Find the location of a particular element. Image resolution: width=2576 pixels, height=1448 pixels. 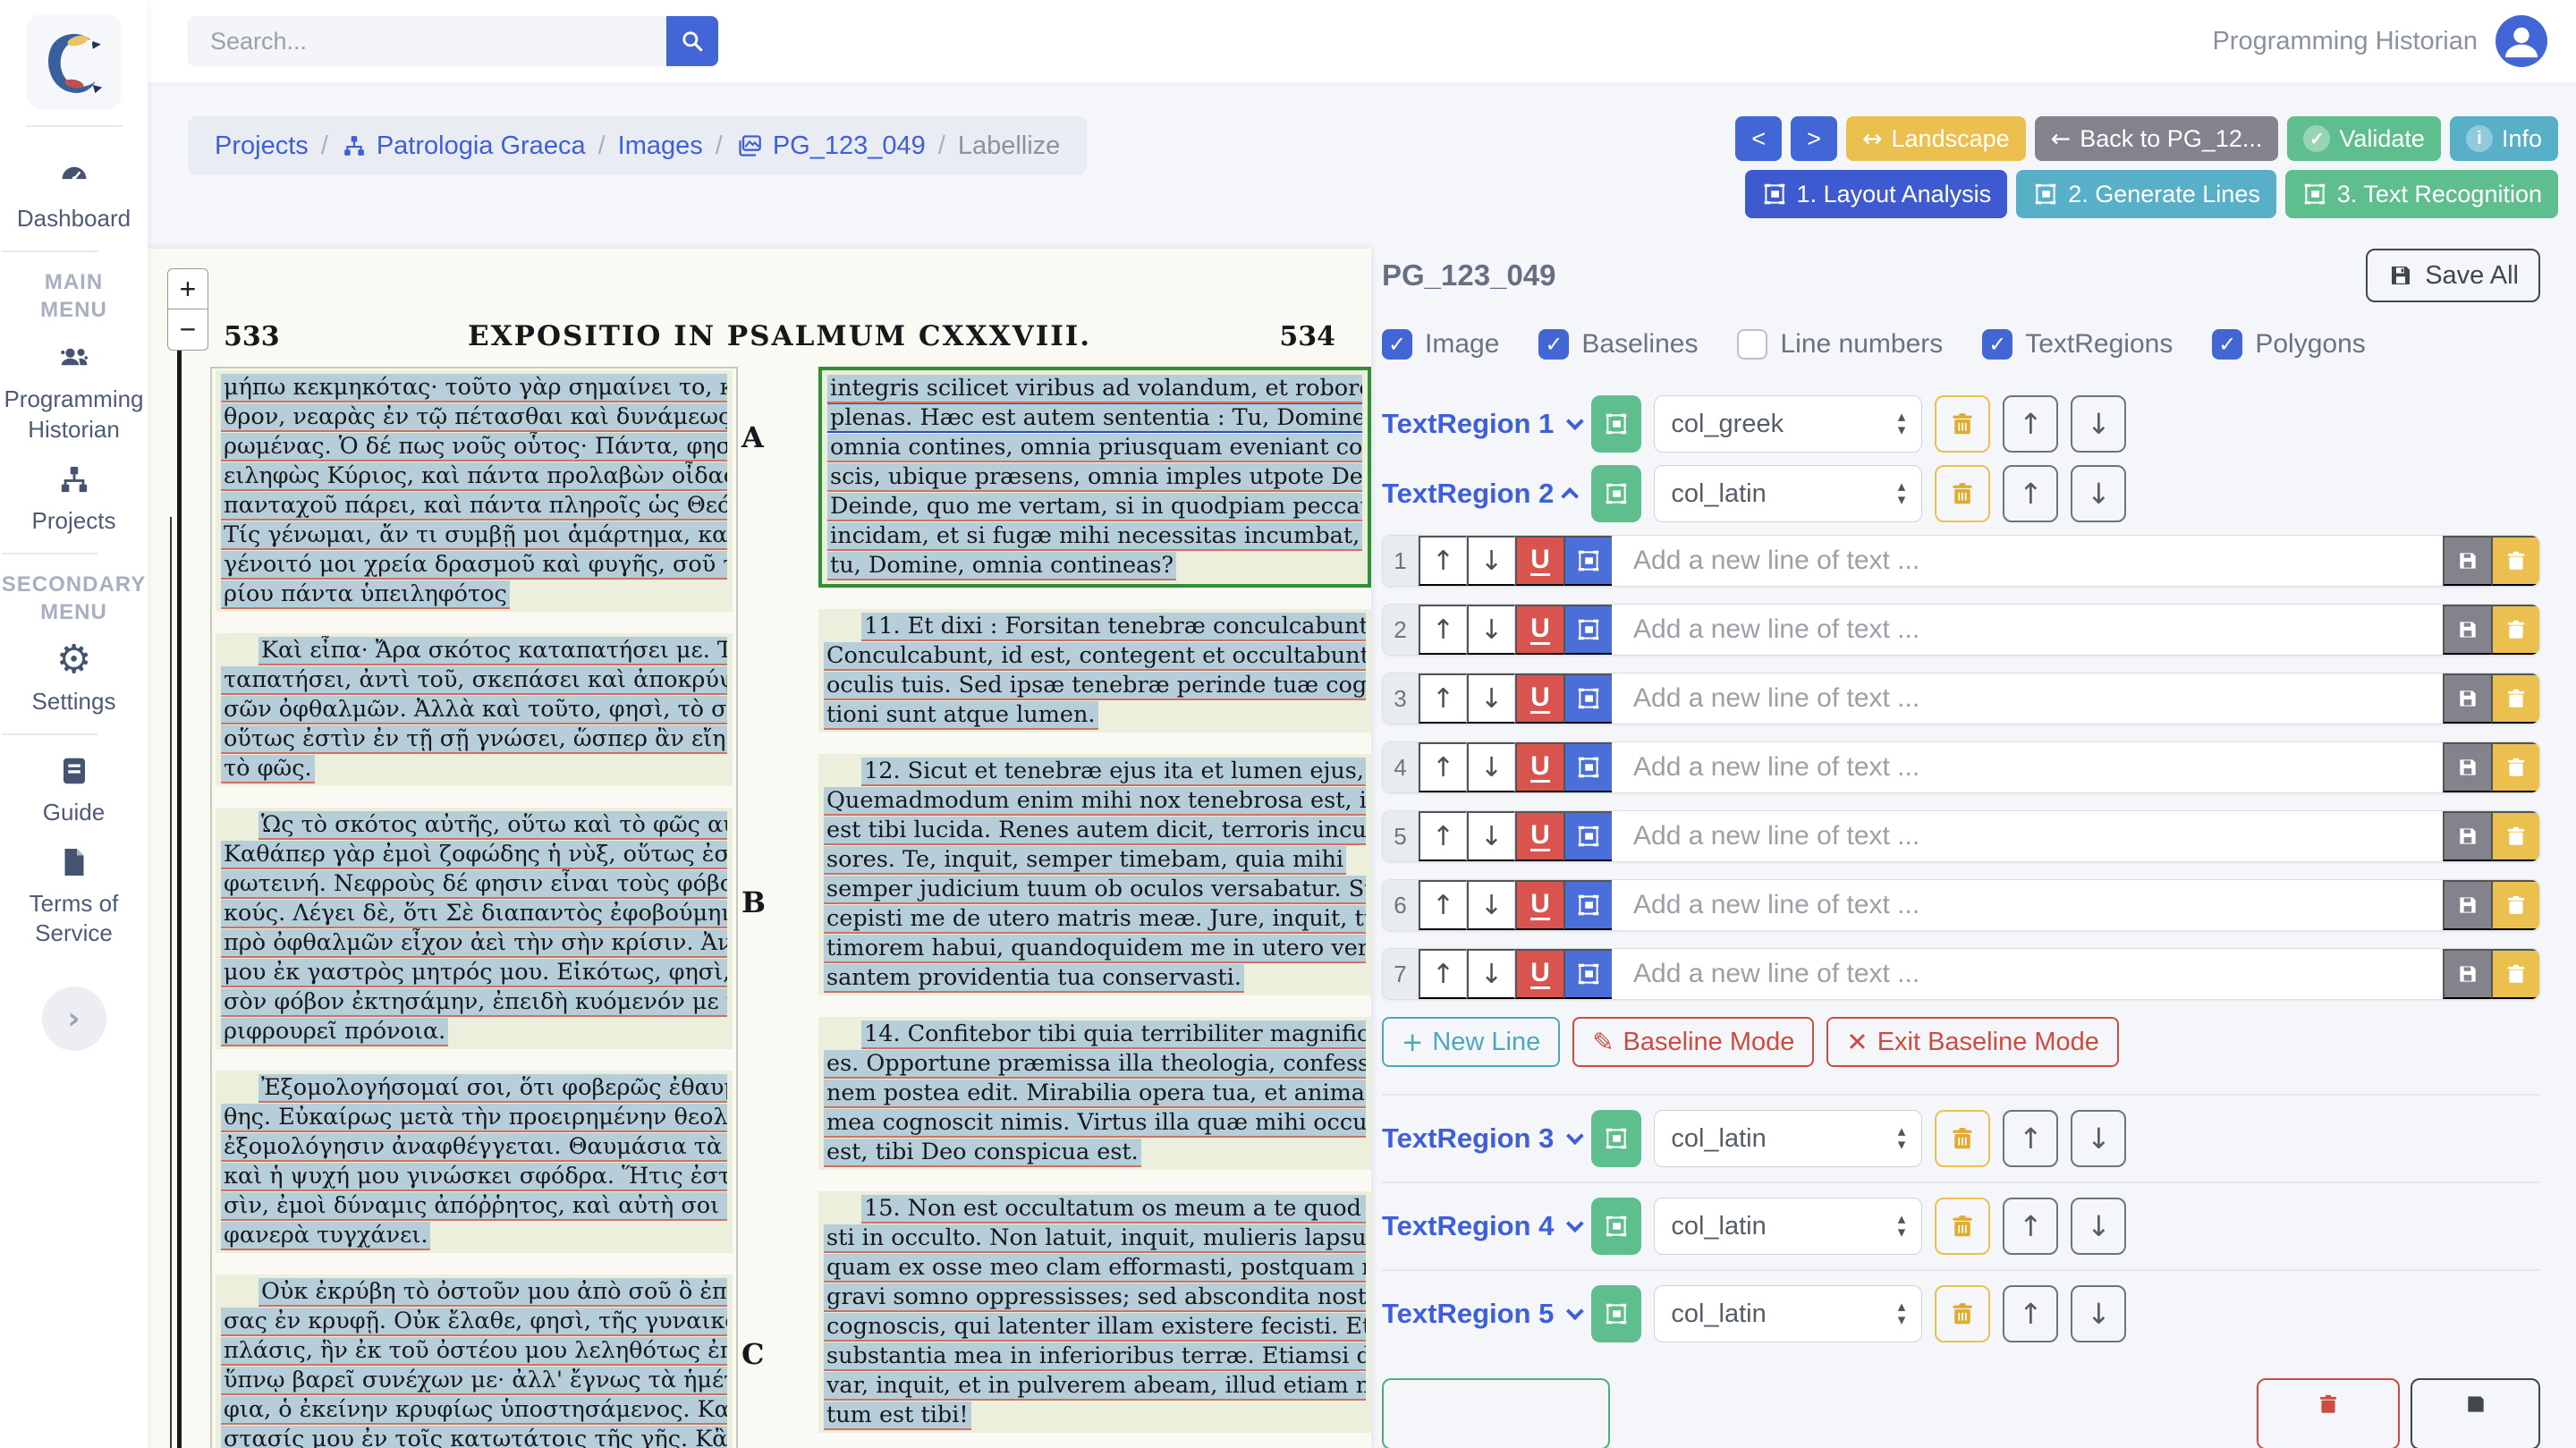

user-avatar is located at coordinates (2521, 41).